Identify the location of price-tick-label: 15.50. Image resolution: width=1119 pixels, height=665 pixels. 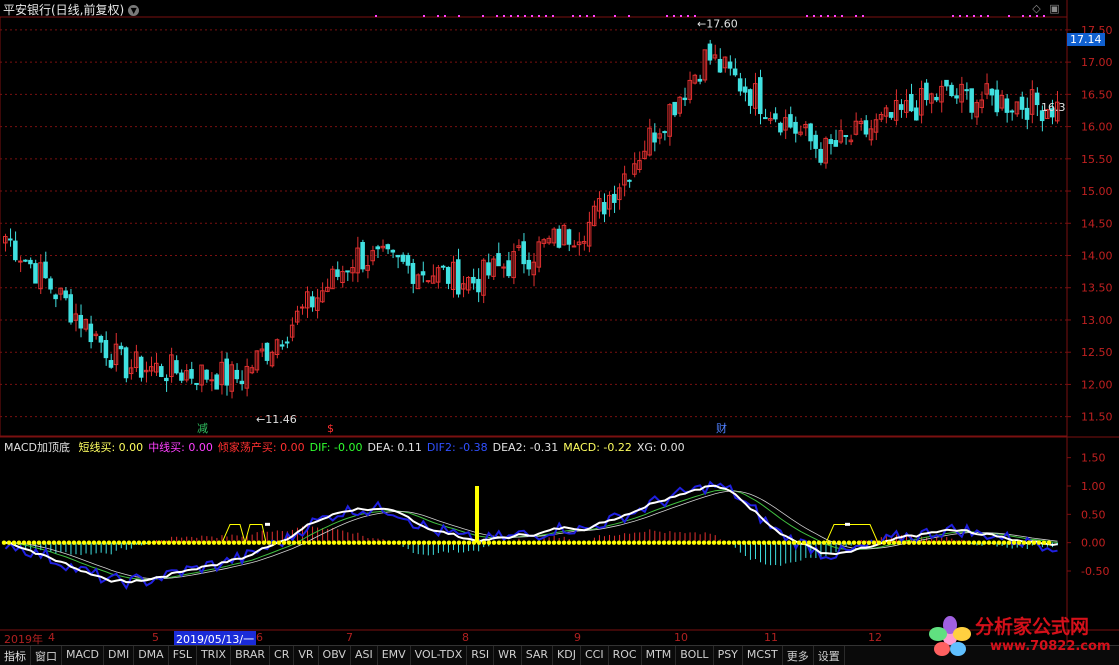
(1097, 159).